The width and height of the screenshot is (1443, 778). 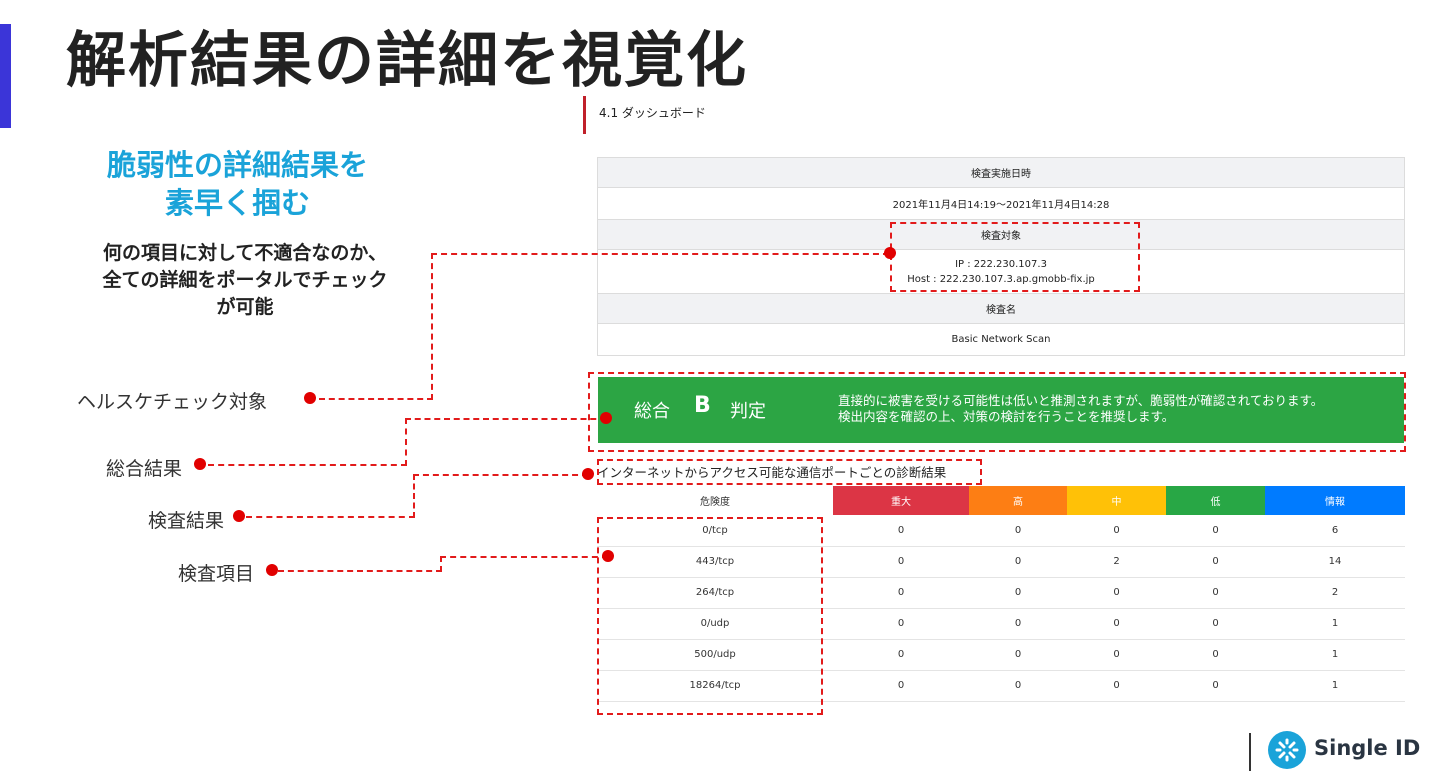 I want to click on brand-name: Single ID, so click(x=1367, y=748).